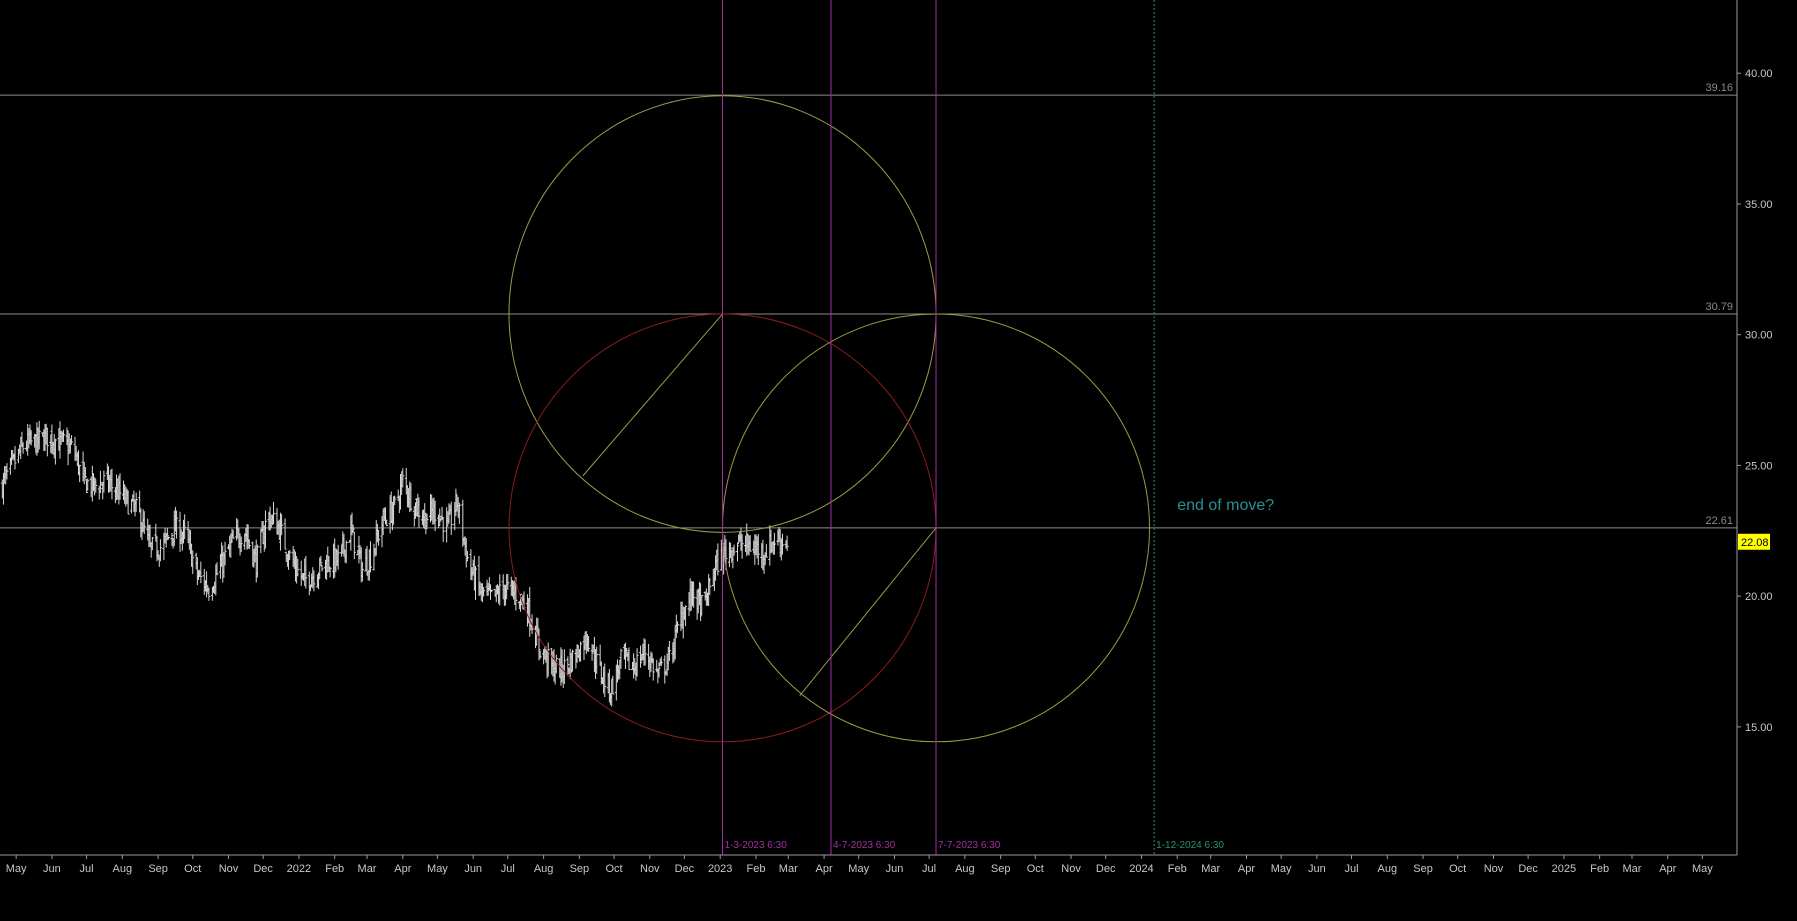 Image resolution: width=1797 pixels, height=921 pixels. Describe the element at coordinates (858, 869) in the screenshot. I see `x-tick-label-24: May` at that location.